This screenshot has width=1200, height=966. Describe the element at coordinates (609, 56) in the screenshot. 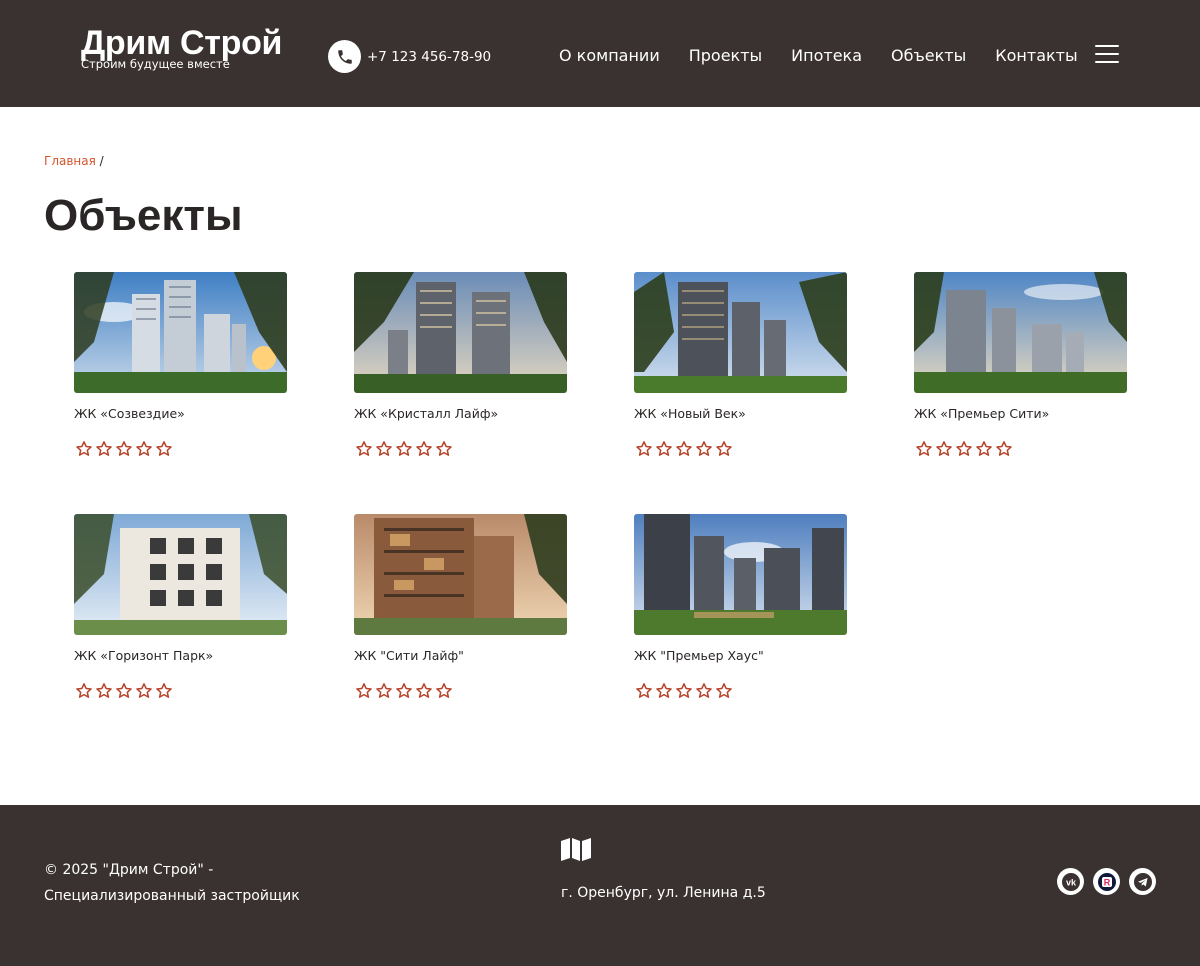

I see `nav-item-about: О компании` at that location.